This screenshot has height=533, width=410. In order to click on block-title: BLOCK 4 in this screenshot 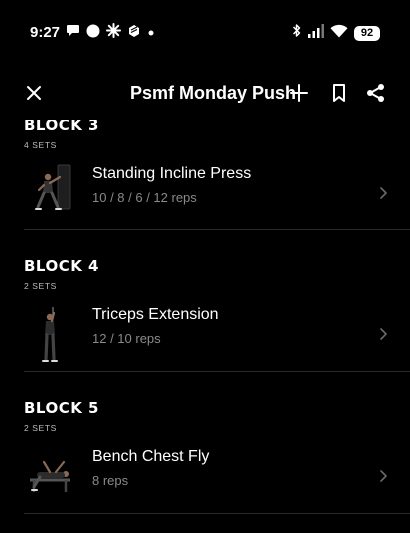, I will do `click(61, 266)`.